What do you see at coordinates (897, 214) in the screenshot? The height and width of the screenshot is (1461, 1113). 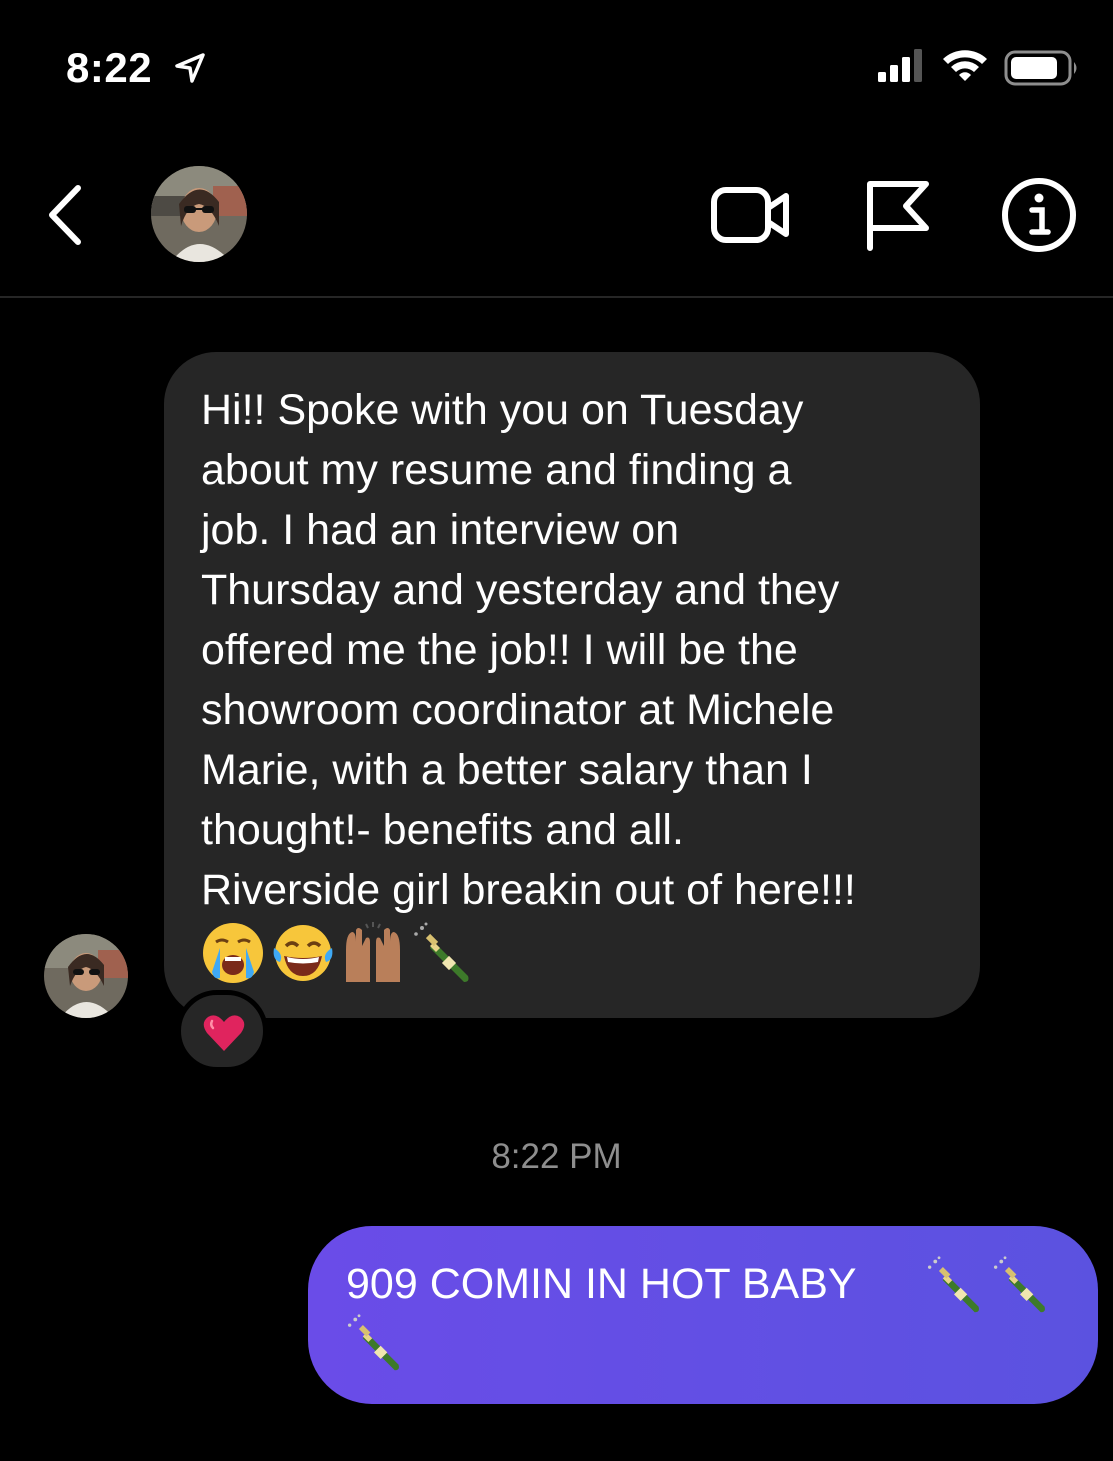 I see `flag-icon` at bounding box center [897, 214].